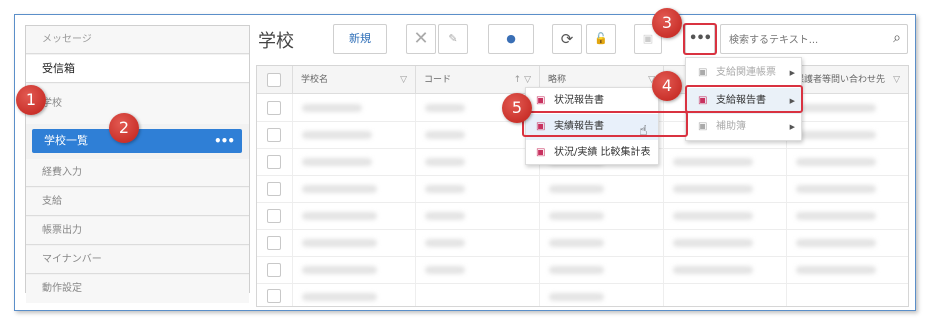 This screenshot has height=326, width=932. I want to click on sidebar-item-label: 帳票出力, so click(62, 230).